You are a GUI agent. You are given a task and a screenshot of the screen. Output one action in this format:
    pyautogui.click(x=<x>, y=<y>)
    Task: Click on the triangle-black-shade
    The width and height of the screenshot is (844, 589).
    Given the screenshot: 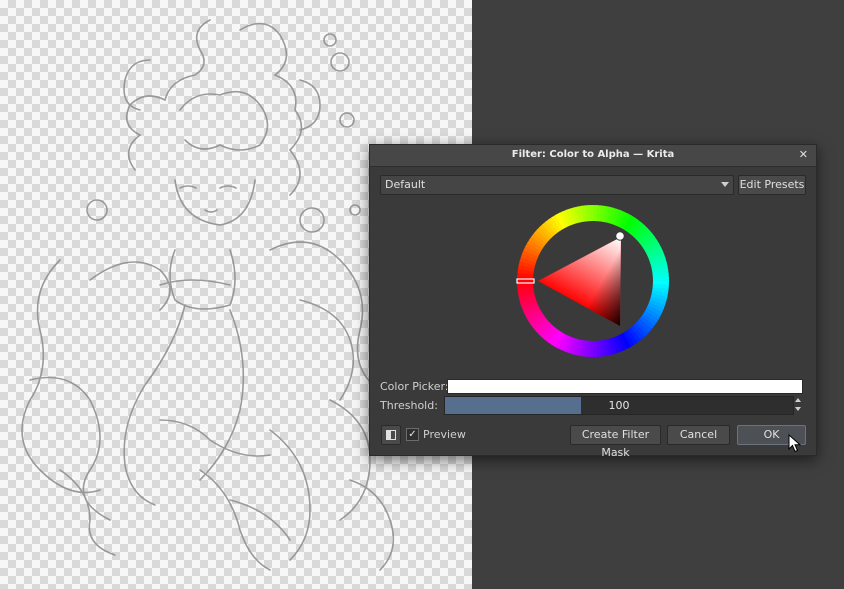 What is the action you would take?
    pyautogui.click(x=579, y=281)
    